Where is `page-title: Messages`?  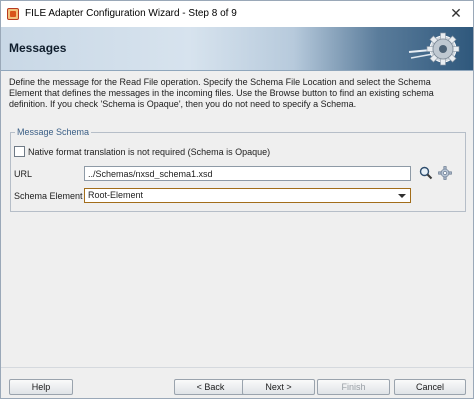
page-title: Messages is located at coordinates (38, 48).